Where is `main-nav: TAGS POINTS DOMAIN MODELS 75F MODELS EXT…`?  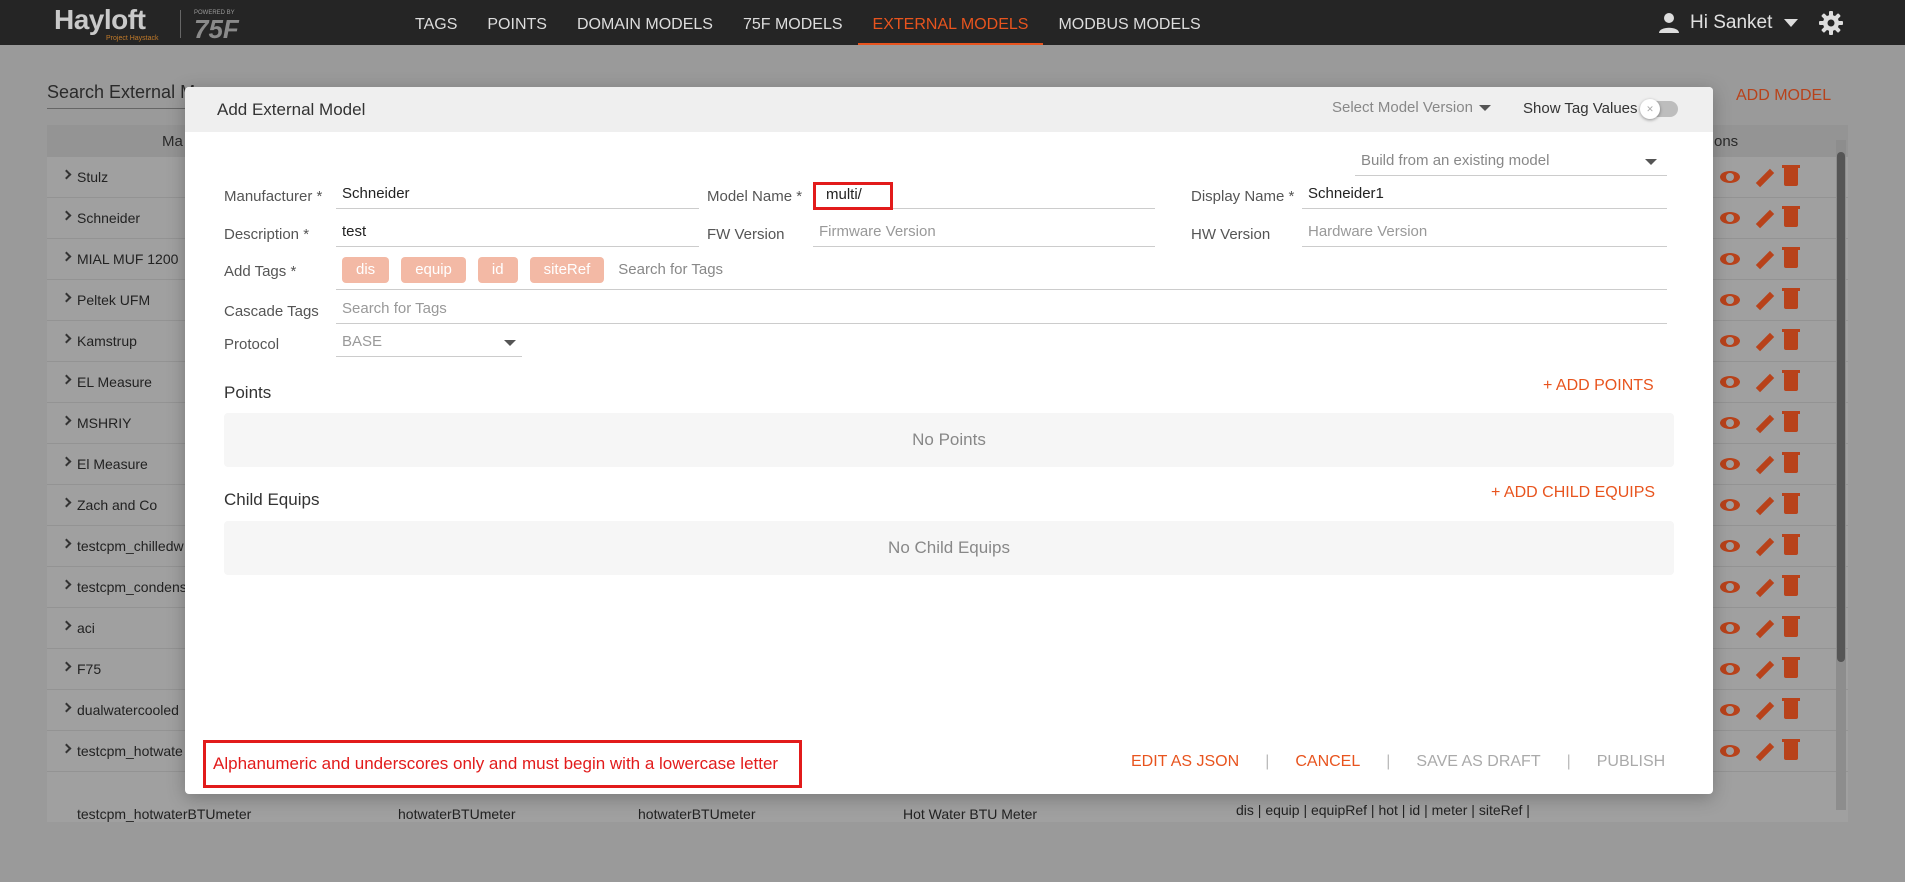 main-nav: TAGS POINTS DOMAIN MODELS 75F MODELS EXT… is located at coordinates (808, 22).